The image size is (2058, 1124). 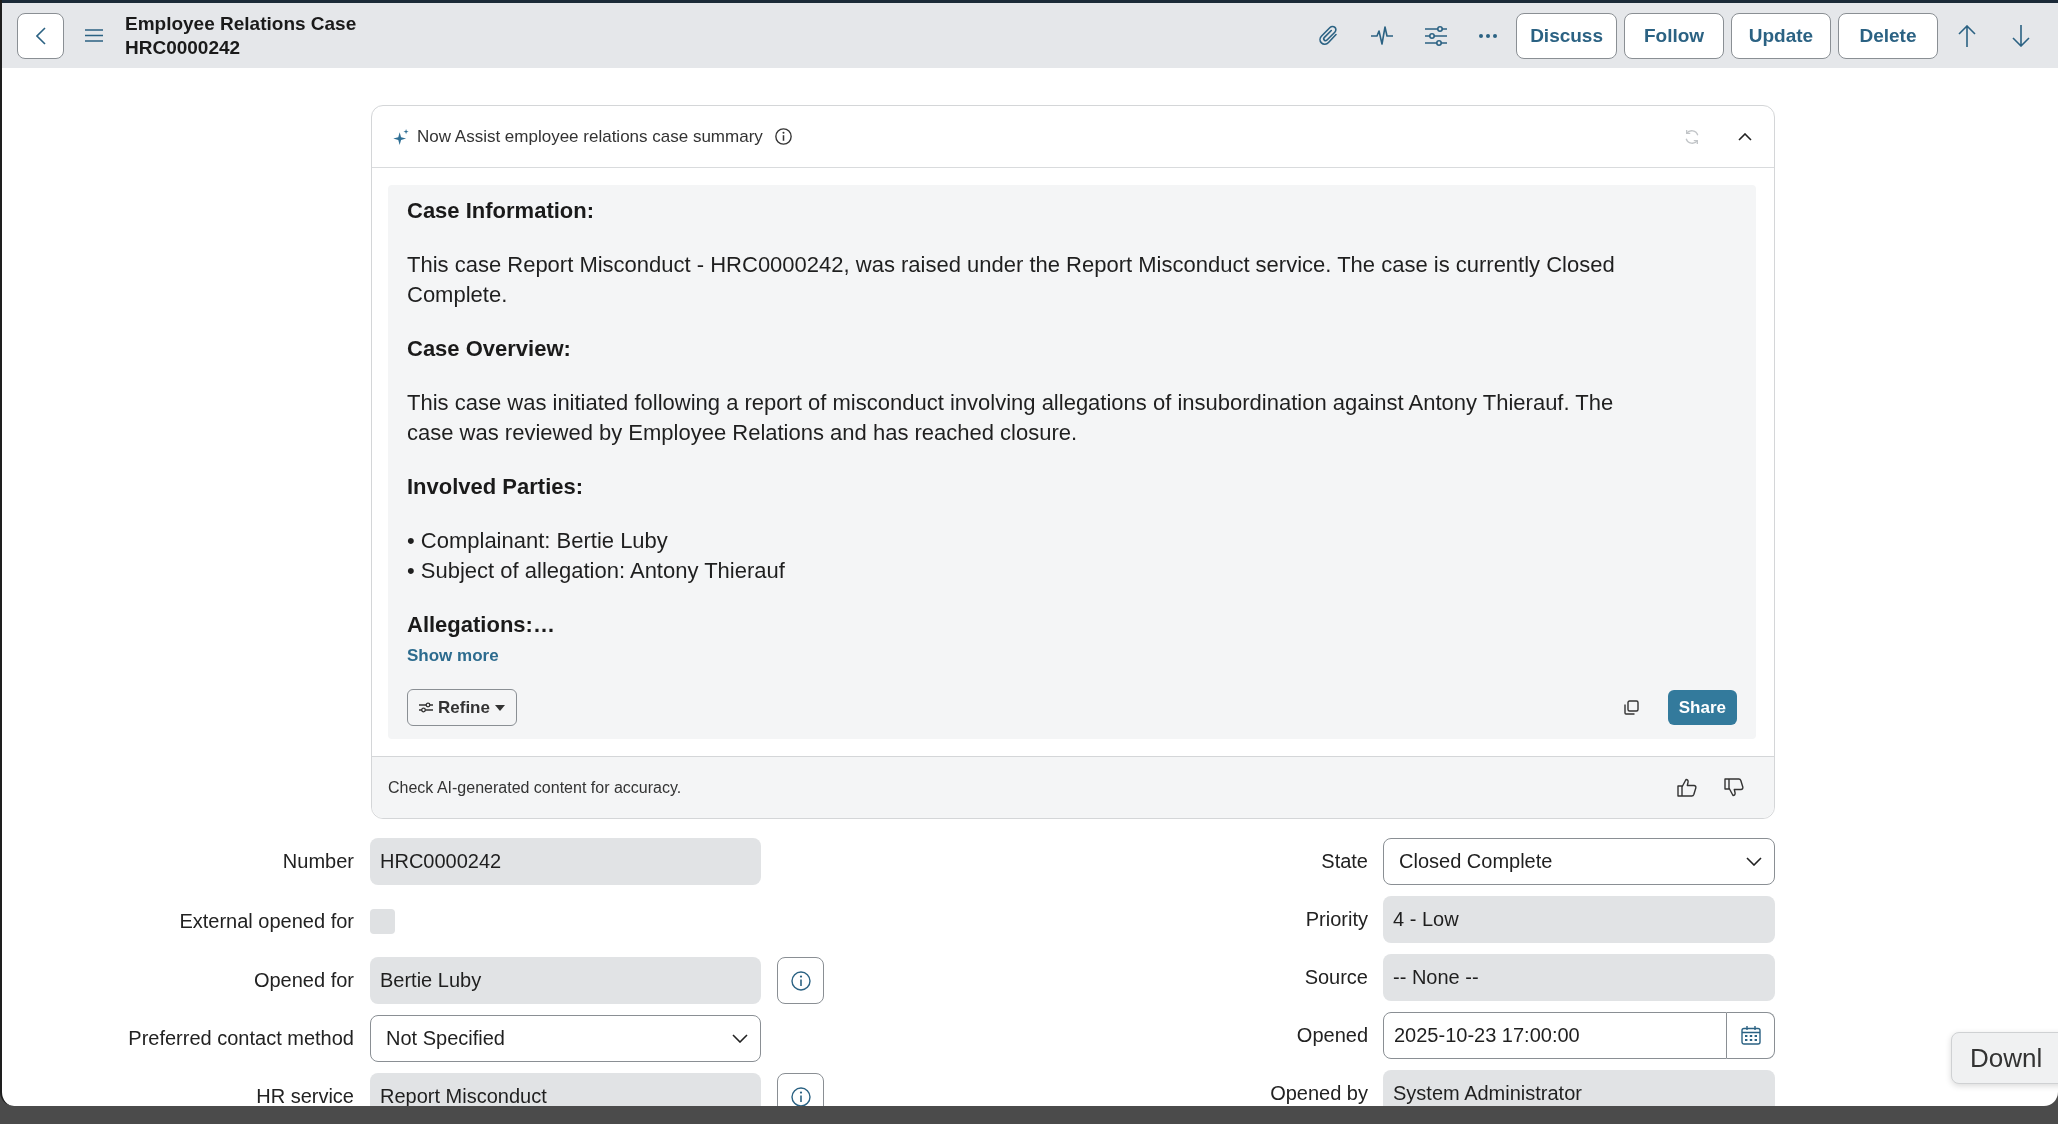 What do you see at coordinates (1888, 35) in the screenshot?
I see `action-button: Delete` at bounding box center [1888, 35].